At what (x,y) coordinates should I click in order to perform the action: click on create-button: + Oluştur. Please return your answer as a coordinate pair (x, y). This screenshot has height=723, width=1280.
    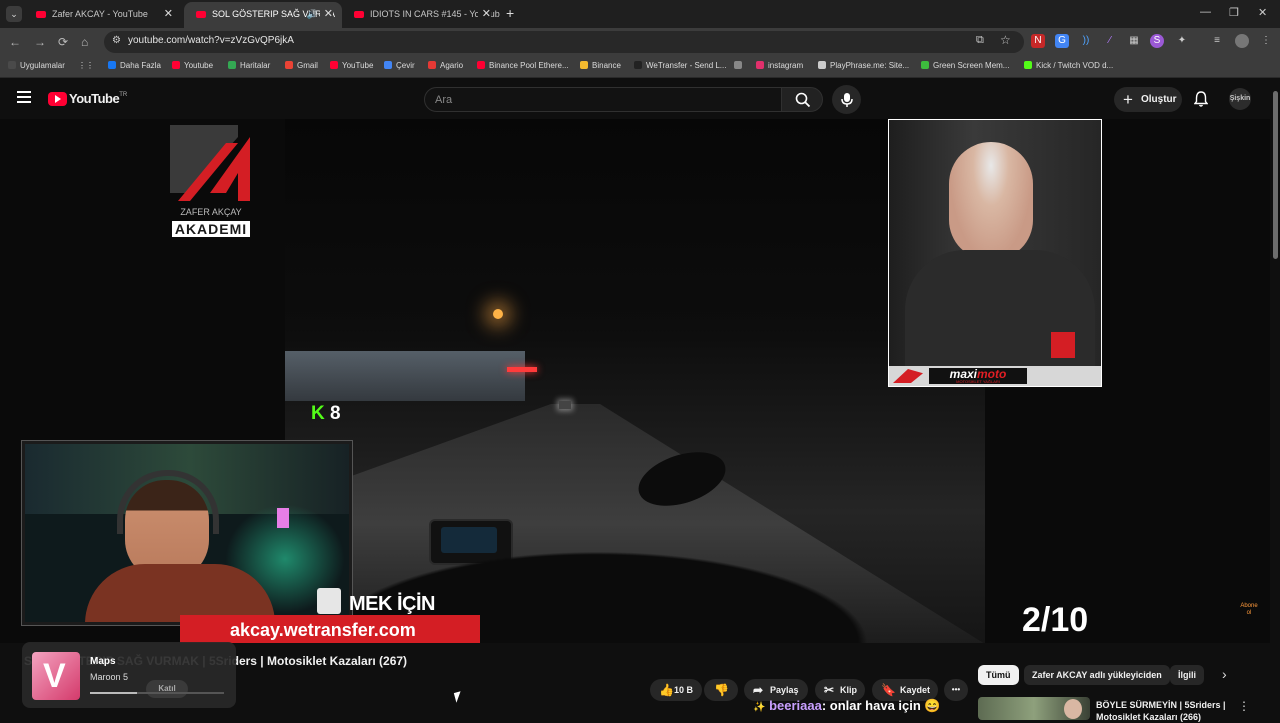
    Looking at the image, I should click on (1148, 99).